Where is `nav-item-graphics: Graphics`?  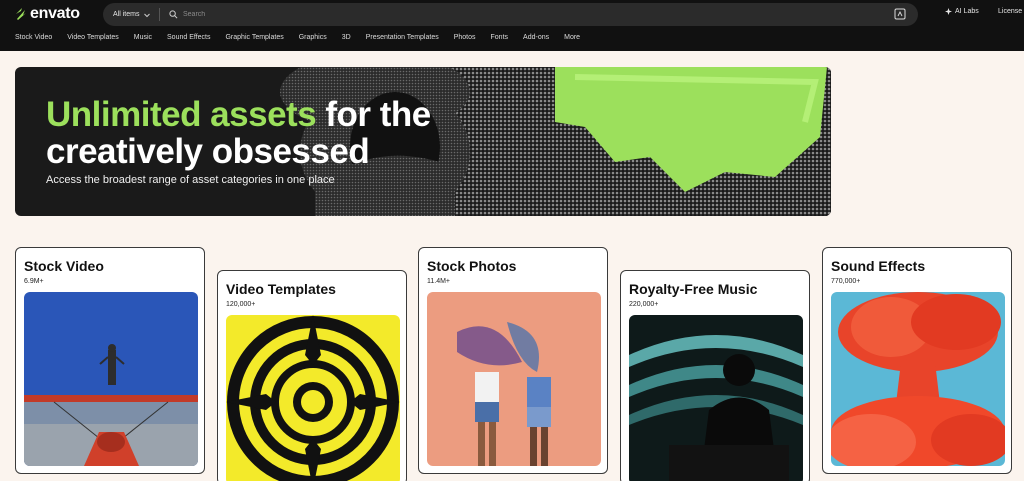 nav-item-graphics: Graphics is located at coordinates (313, 40).